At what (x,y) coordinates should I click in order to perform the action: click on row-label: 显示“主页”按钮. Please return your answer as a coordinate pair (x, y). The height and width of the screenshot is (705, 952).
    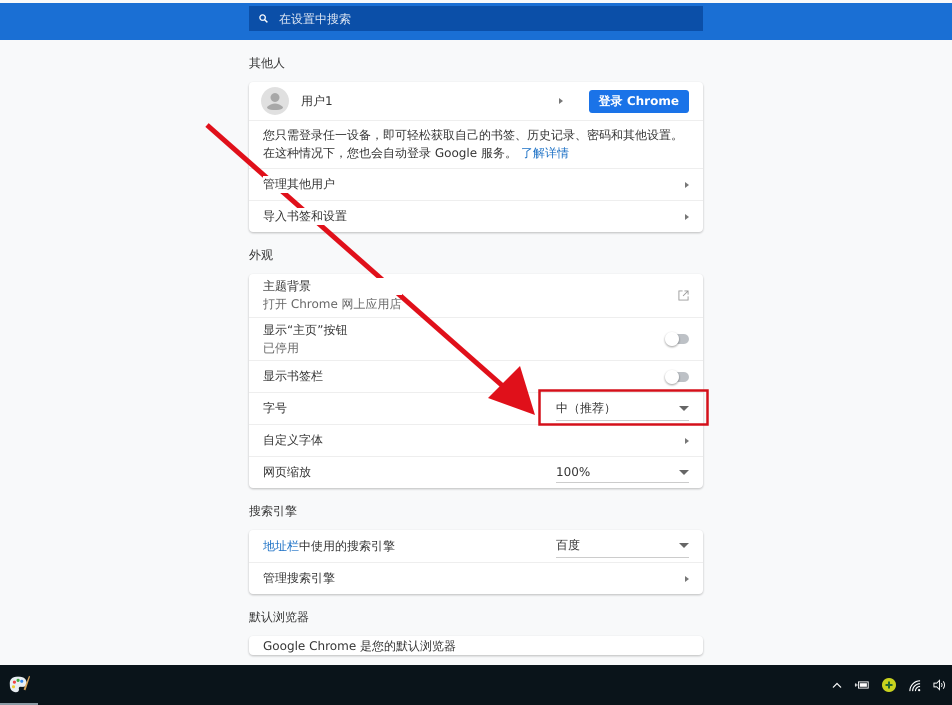
    Looking at the image, I should click on (305, 330).